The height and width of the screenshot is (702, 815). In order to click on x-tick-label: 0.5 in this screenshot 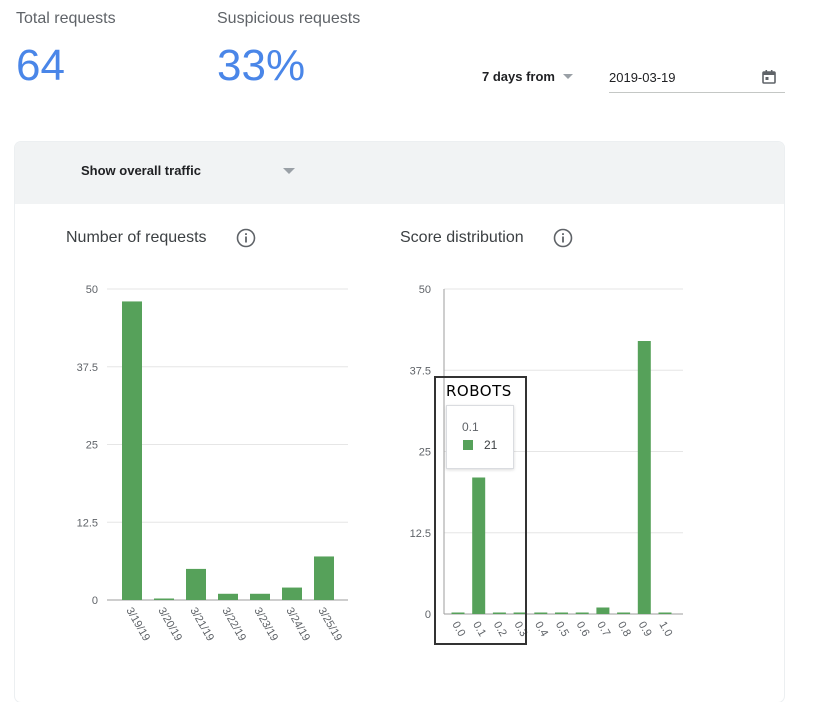, I will do `click(562, 629)`.